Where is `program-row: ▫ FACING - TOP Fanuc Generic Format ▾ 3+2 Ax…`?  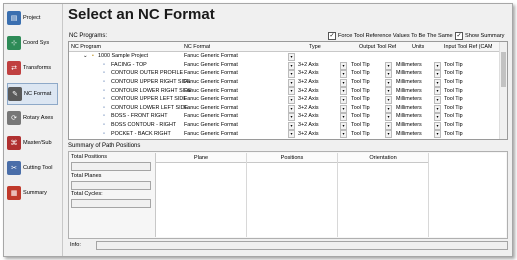
program-row: ▫ FACING - TOP Fanuc Generic Format ▾ 3+2 Ax… is located at coordinates (284, 65).